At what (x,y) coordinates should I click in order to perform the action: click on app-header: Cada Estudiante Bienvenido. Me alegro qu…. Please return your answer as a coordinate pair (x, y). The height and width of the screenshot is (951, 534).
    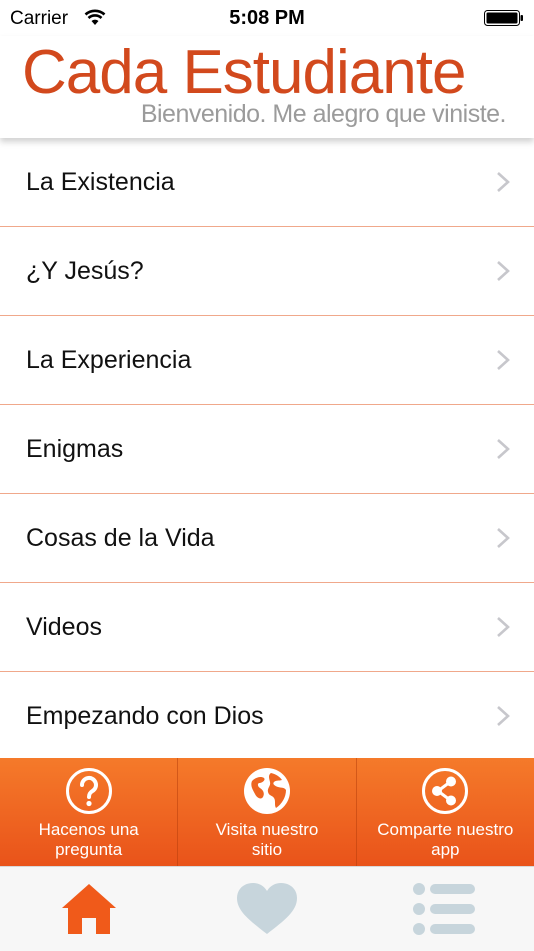
    Looking at the image, I should click on (267, 87).